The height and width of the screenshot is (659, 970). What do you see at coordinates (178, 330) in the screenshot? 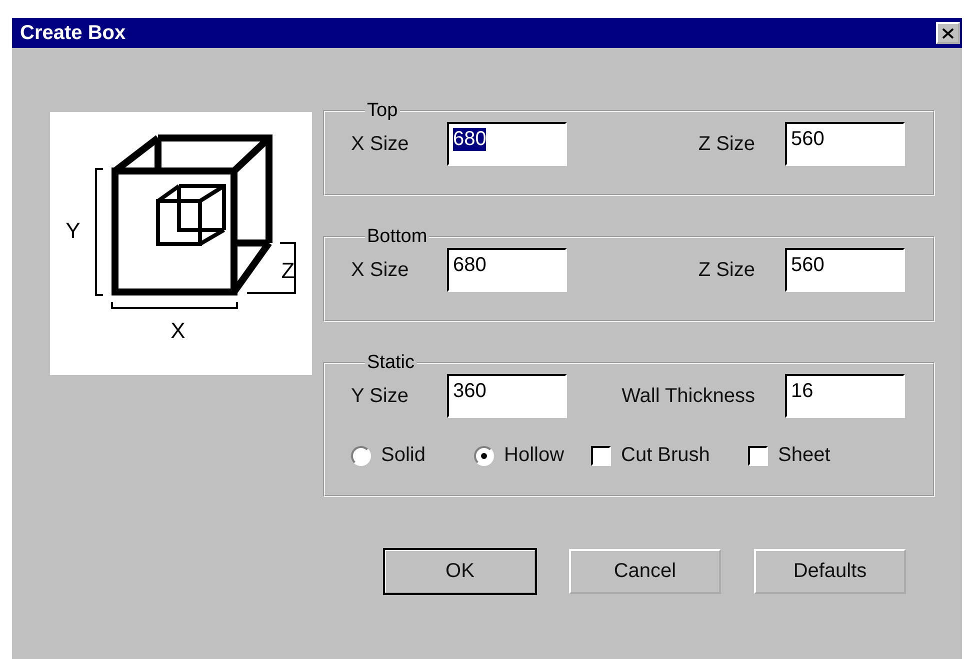
I see `axis-label: X` at bounding box center [178, 330].